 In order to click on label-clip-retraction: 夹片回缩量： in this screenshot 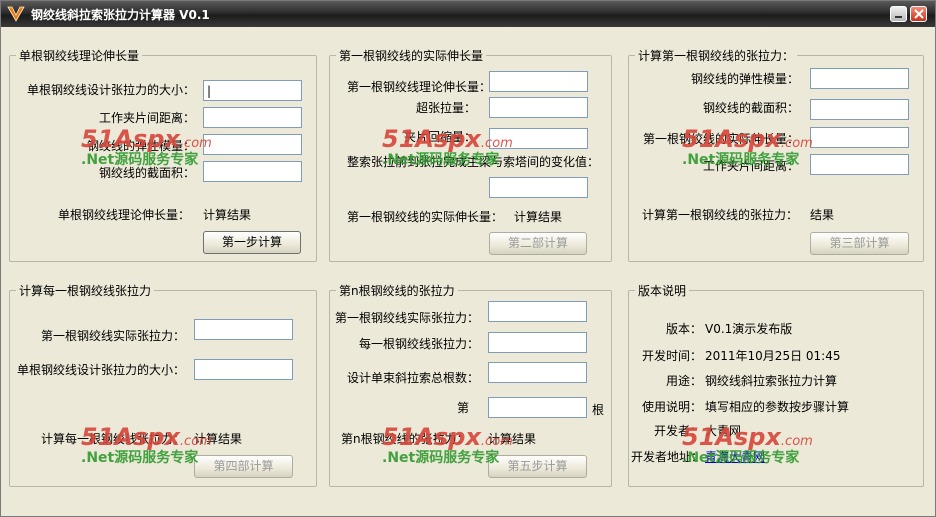, I will do `click(440, 137)`.